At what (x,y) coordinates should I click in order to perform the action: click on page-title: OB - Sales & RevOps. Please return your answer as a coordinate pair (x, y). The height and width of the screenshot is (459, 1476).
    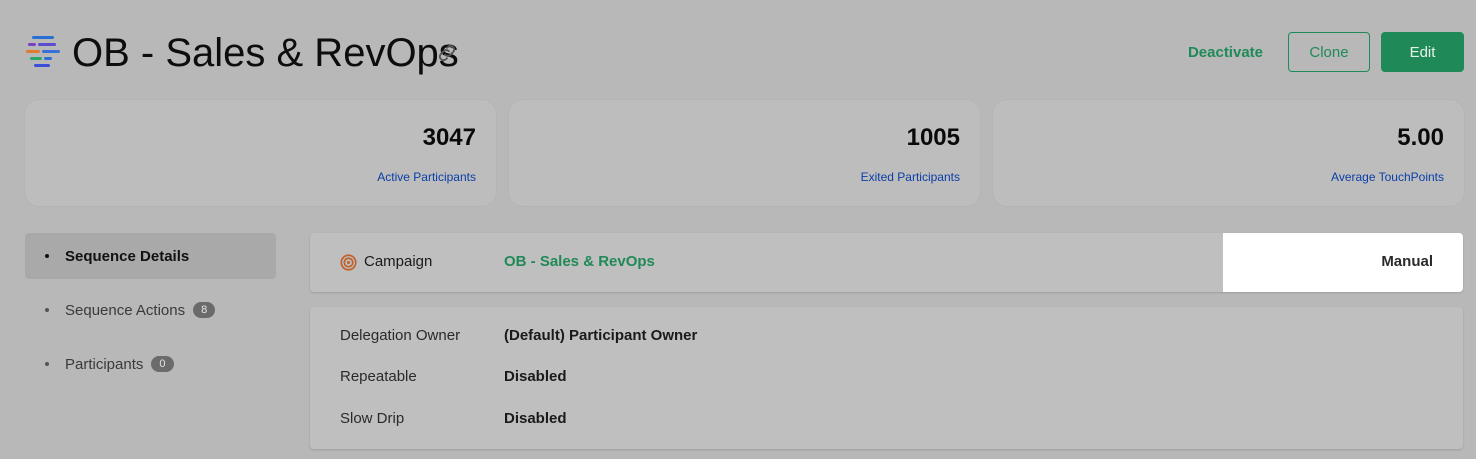
    Looking at the image, I should click on (265, 53).